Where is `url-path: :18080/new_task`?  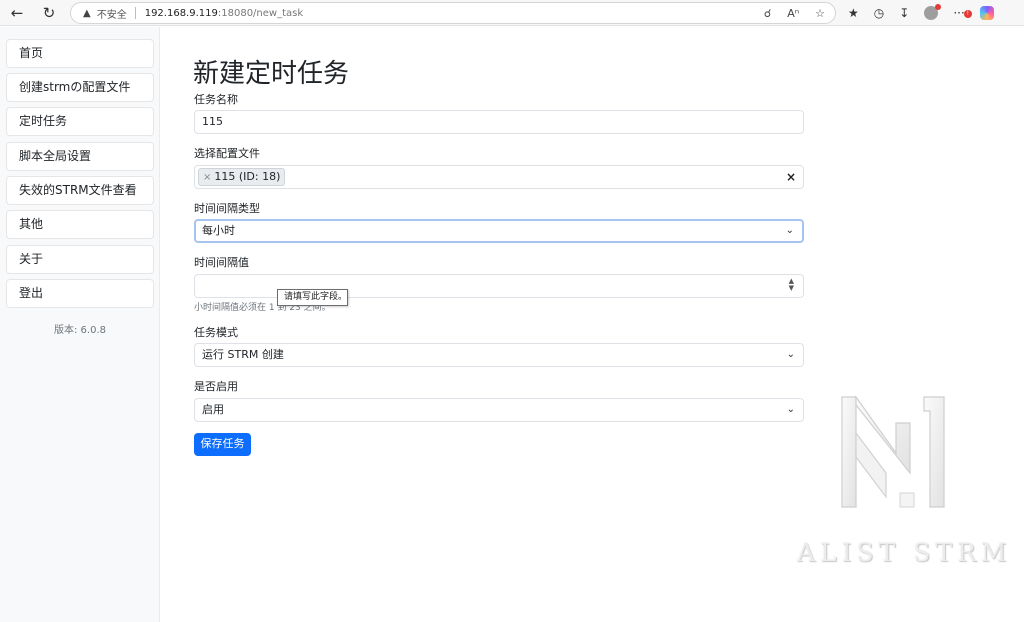
url-path: :18080/new_task is located at coordinates (260, 13).